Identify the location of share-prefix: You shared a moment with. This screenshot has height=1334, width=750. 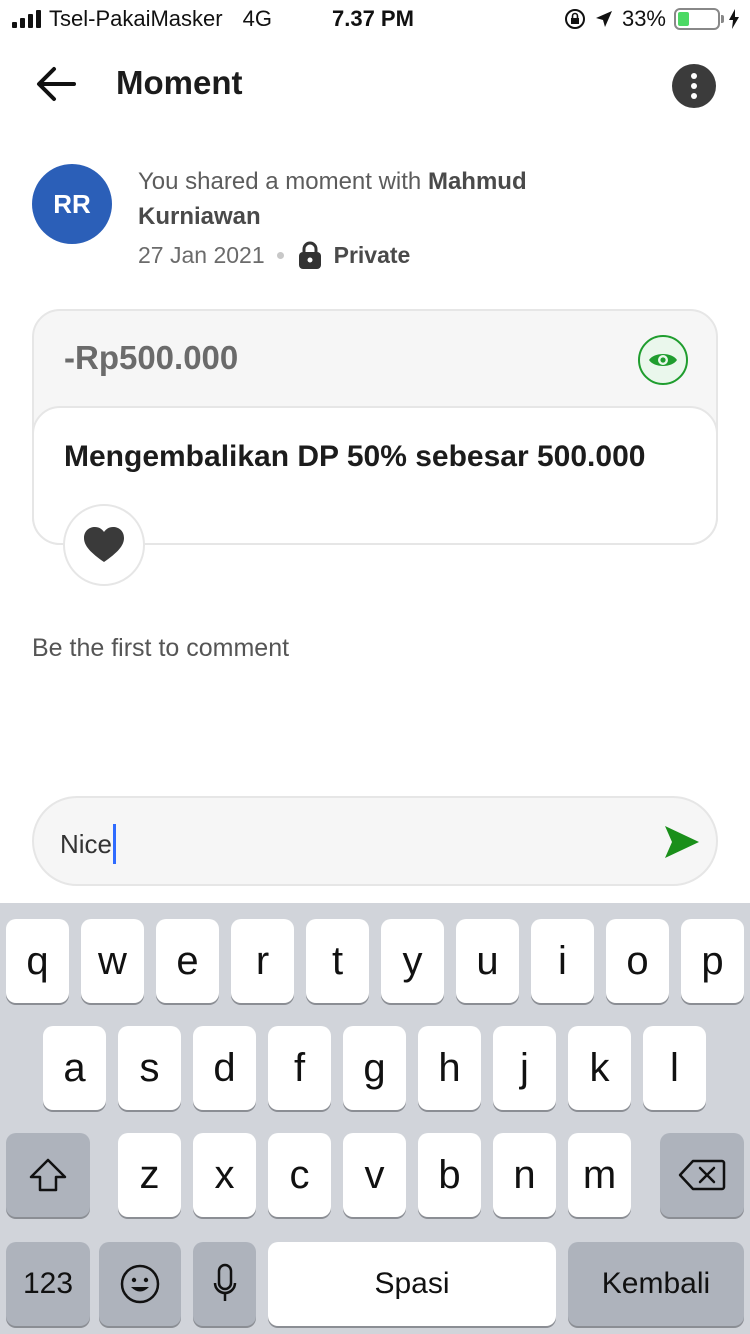
(283, 181).